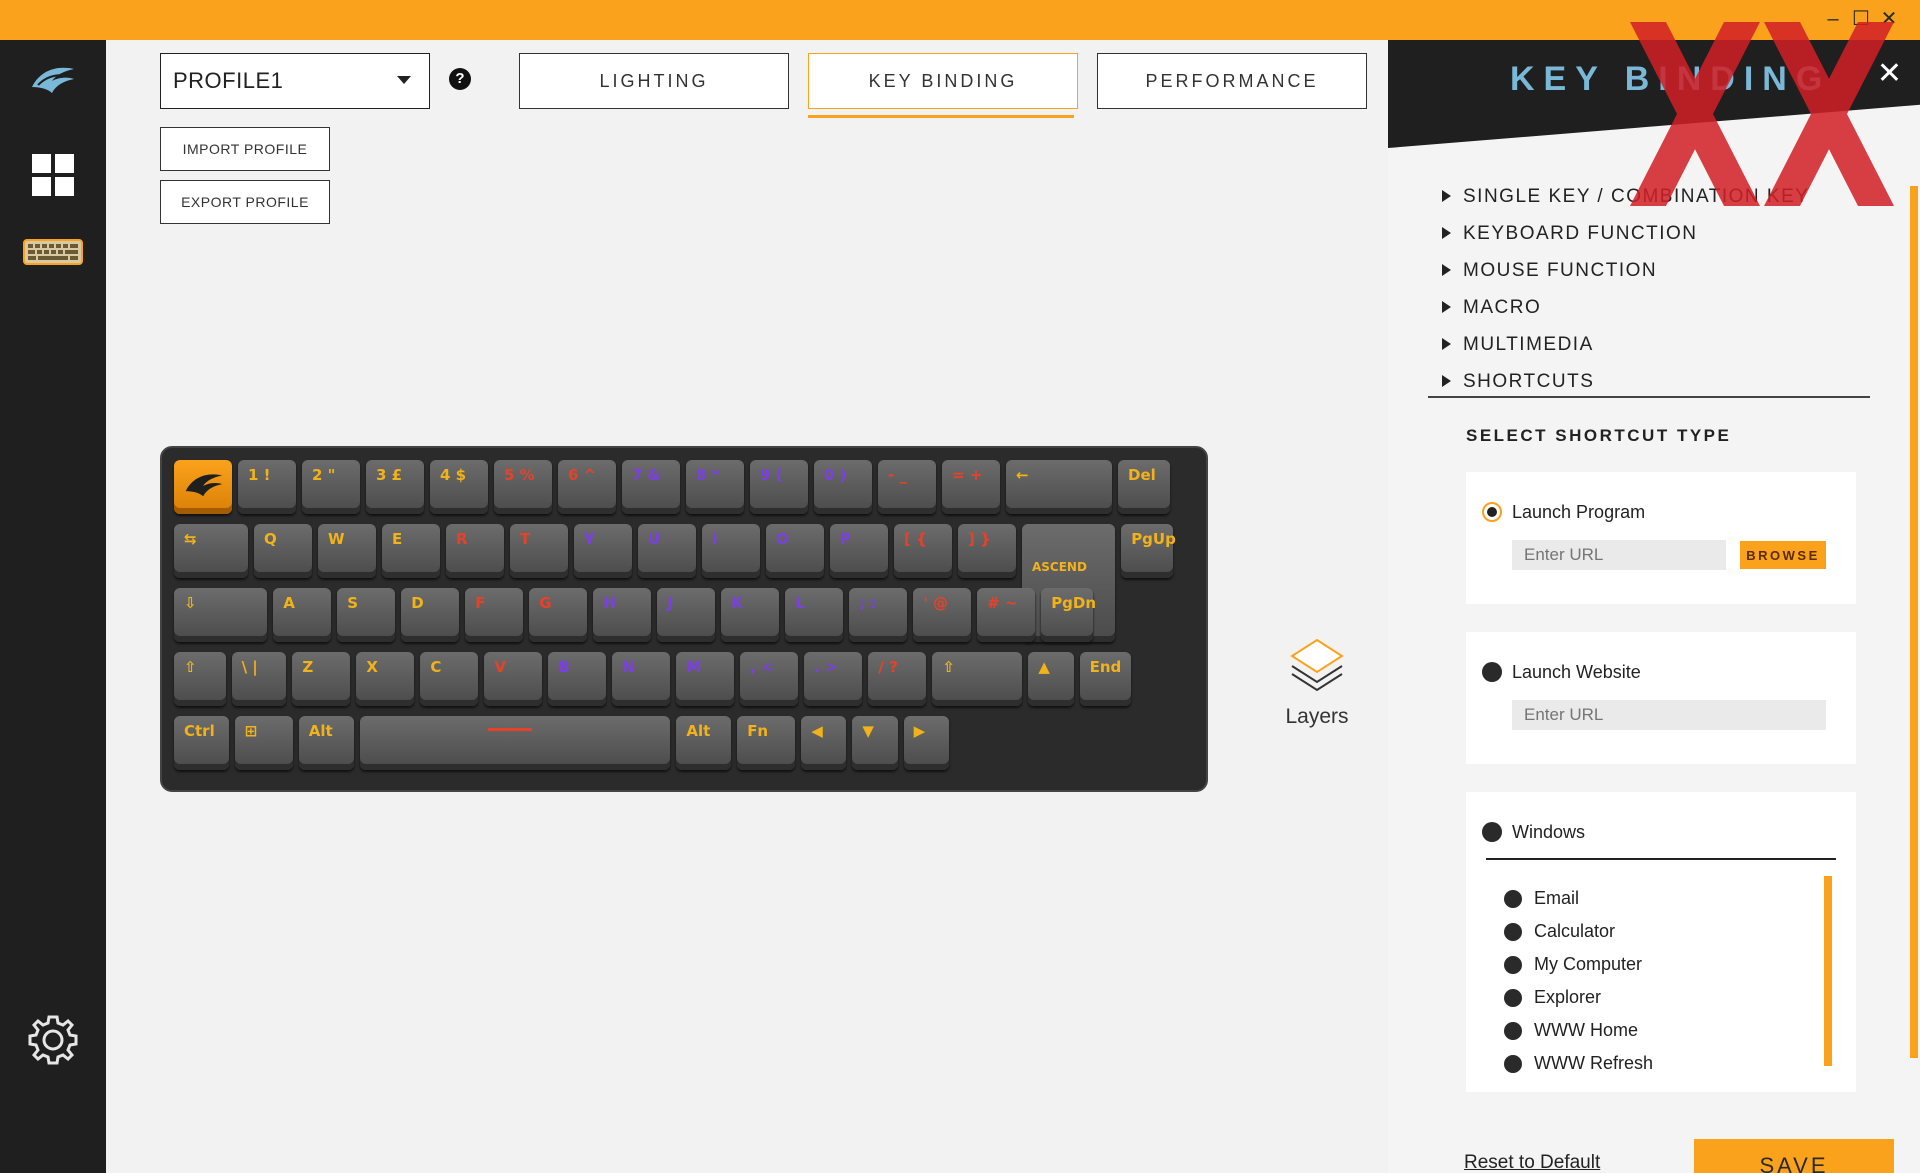  What do you see at coordinates (1492, 512) in the screenshot?
I see `launch-program-radio` at bounding box center [1492, 512].